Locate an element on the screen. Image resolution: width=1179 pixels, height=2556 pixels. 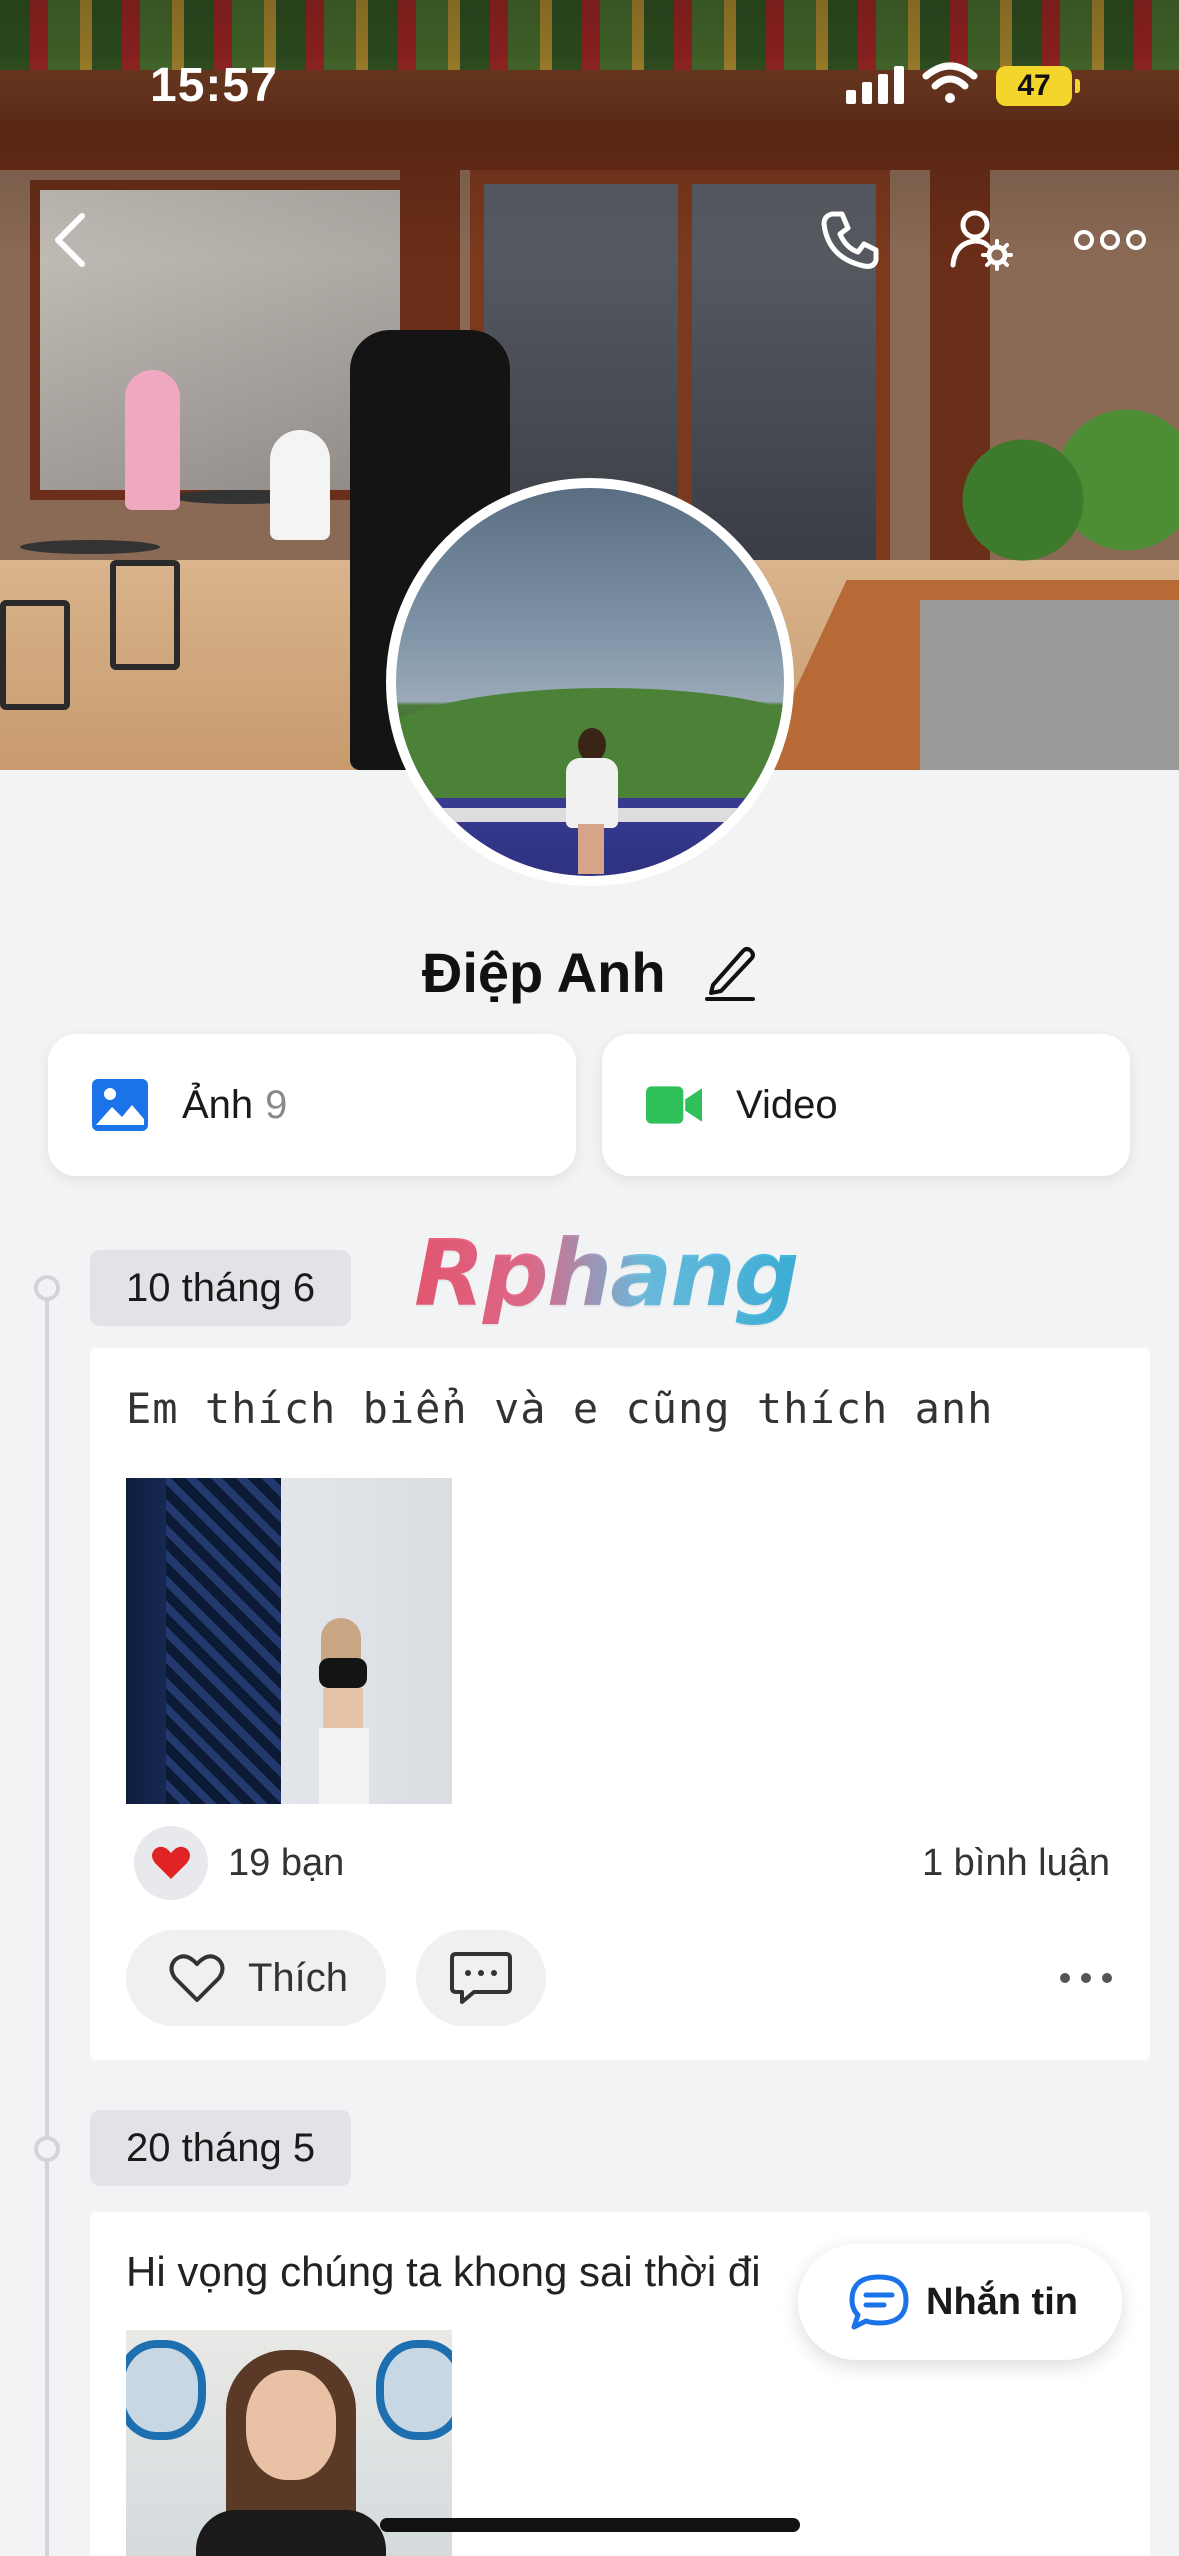
call-button is located at coordinates (850, 240).